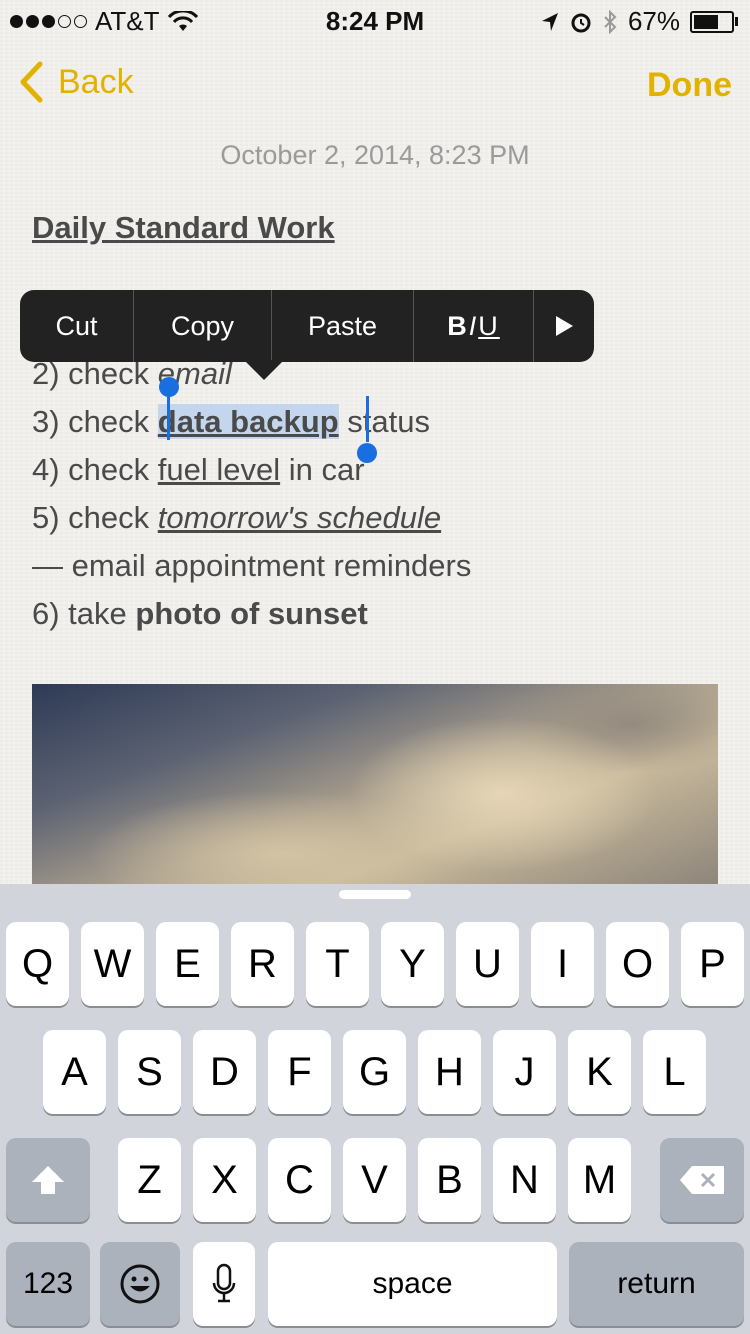 The width and height of the screenshot is (750, 1334). I want to click on key-d: D, so click(224, 1072).